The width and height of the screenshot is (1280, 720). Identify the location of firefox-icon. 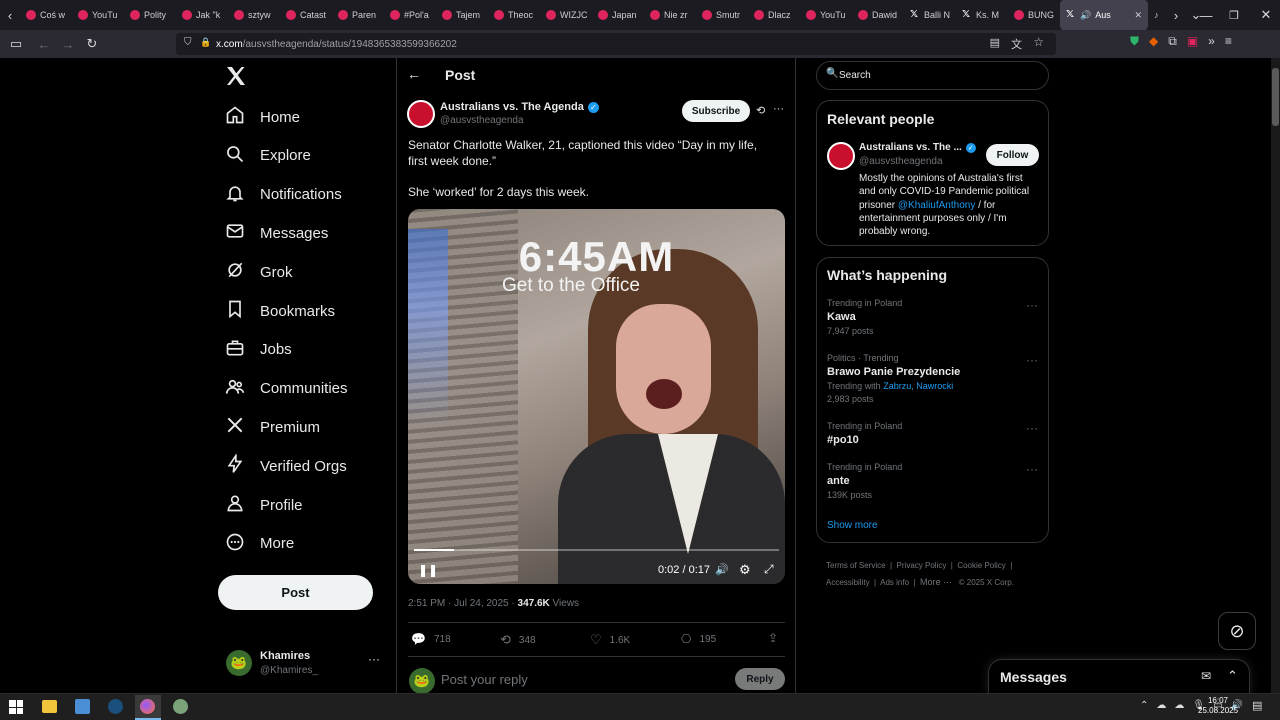
(148, 707).